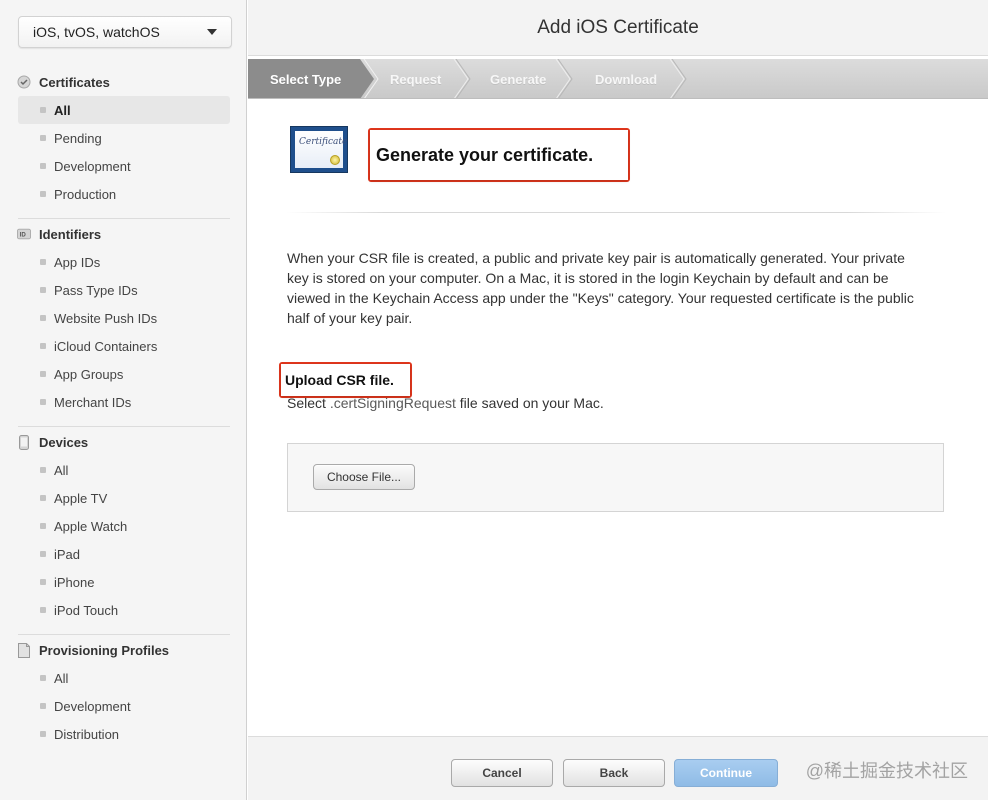 Image resolution: width=988 pixels, height=800 pixels. What do you see at coordinates (726, 773) in the screenshot?
I see `continue-button: Continue` at bounding box center [726, 773].